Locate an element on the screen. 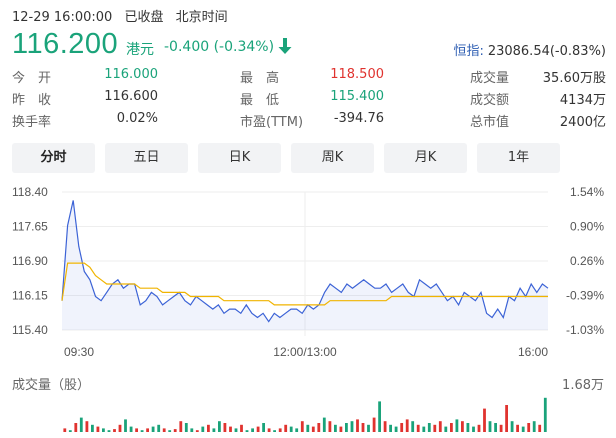 The height and width of the screenshot is (438, 616). timezone-label: 北京时间 is located at coordinates (201, 17).